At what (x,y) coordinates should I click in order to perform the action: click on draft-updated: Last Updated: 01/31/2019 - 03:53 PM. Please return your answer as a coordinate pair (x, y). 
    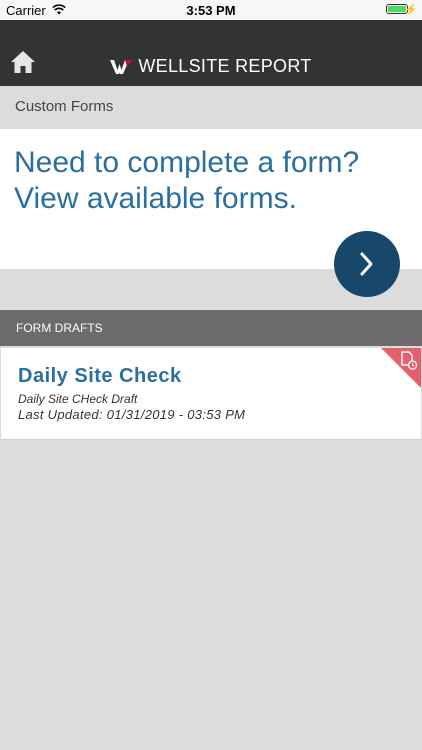
    Looking at the image, I should click on (132, 414).